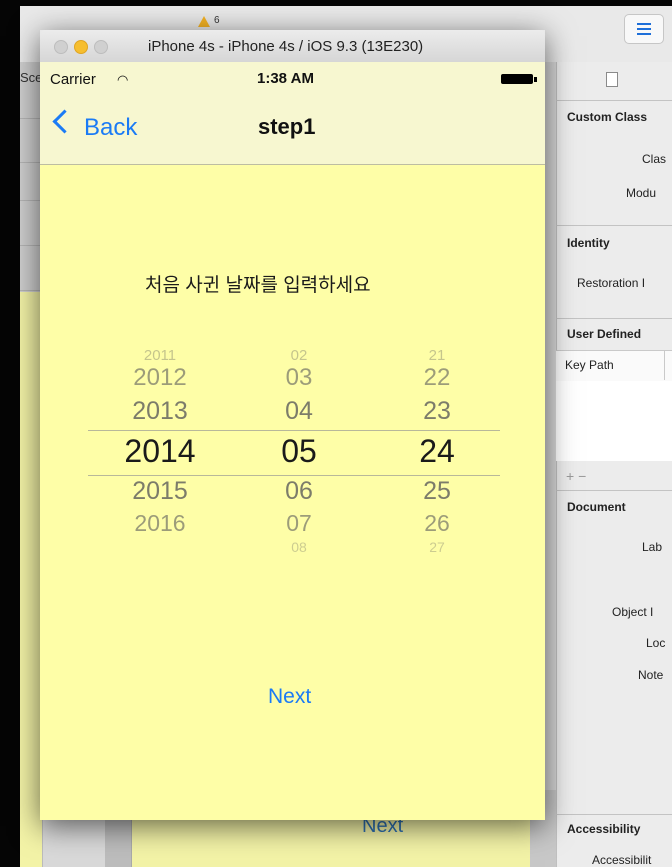 The image size is (672, 867). What do you see at coordinates (604, 829) in the screenshot?
I see `accessibility-header: Accessibility` at bounding box center [604, 829].